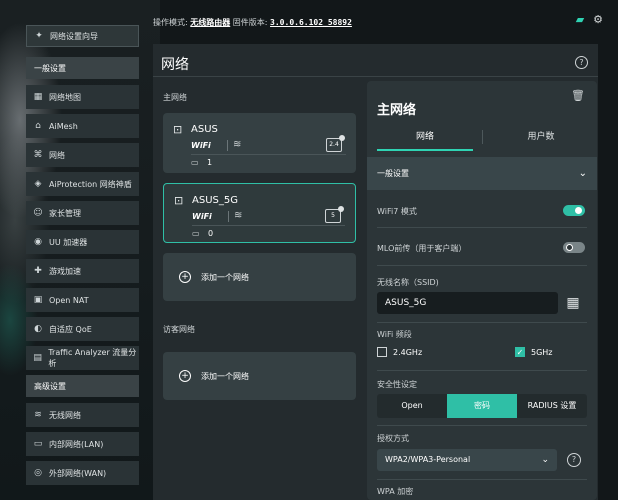  I want to click on nat-icon: ▣, so click(38, 300).